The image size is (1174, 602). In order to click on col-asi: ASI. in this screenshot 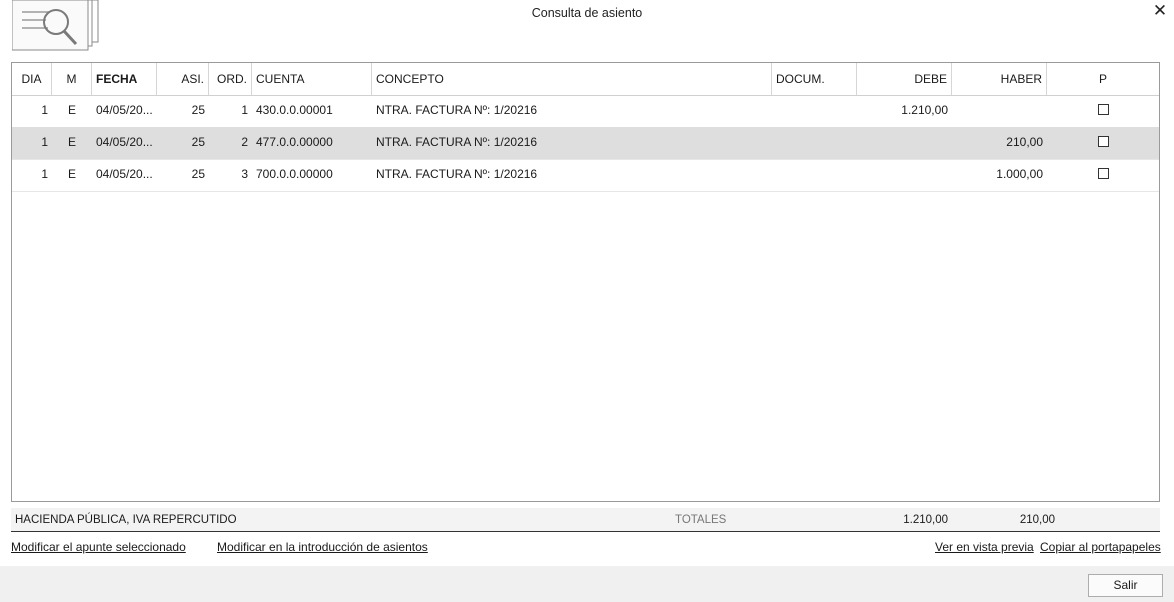, I will do `click(183, 79)`.